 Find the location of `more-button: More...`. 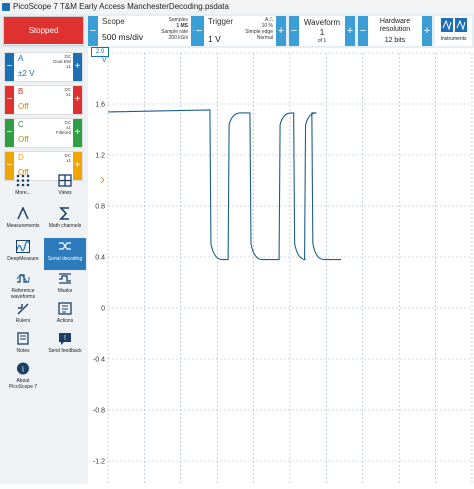

more-button: More... is located at coordinates (23, 188).